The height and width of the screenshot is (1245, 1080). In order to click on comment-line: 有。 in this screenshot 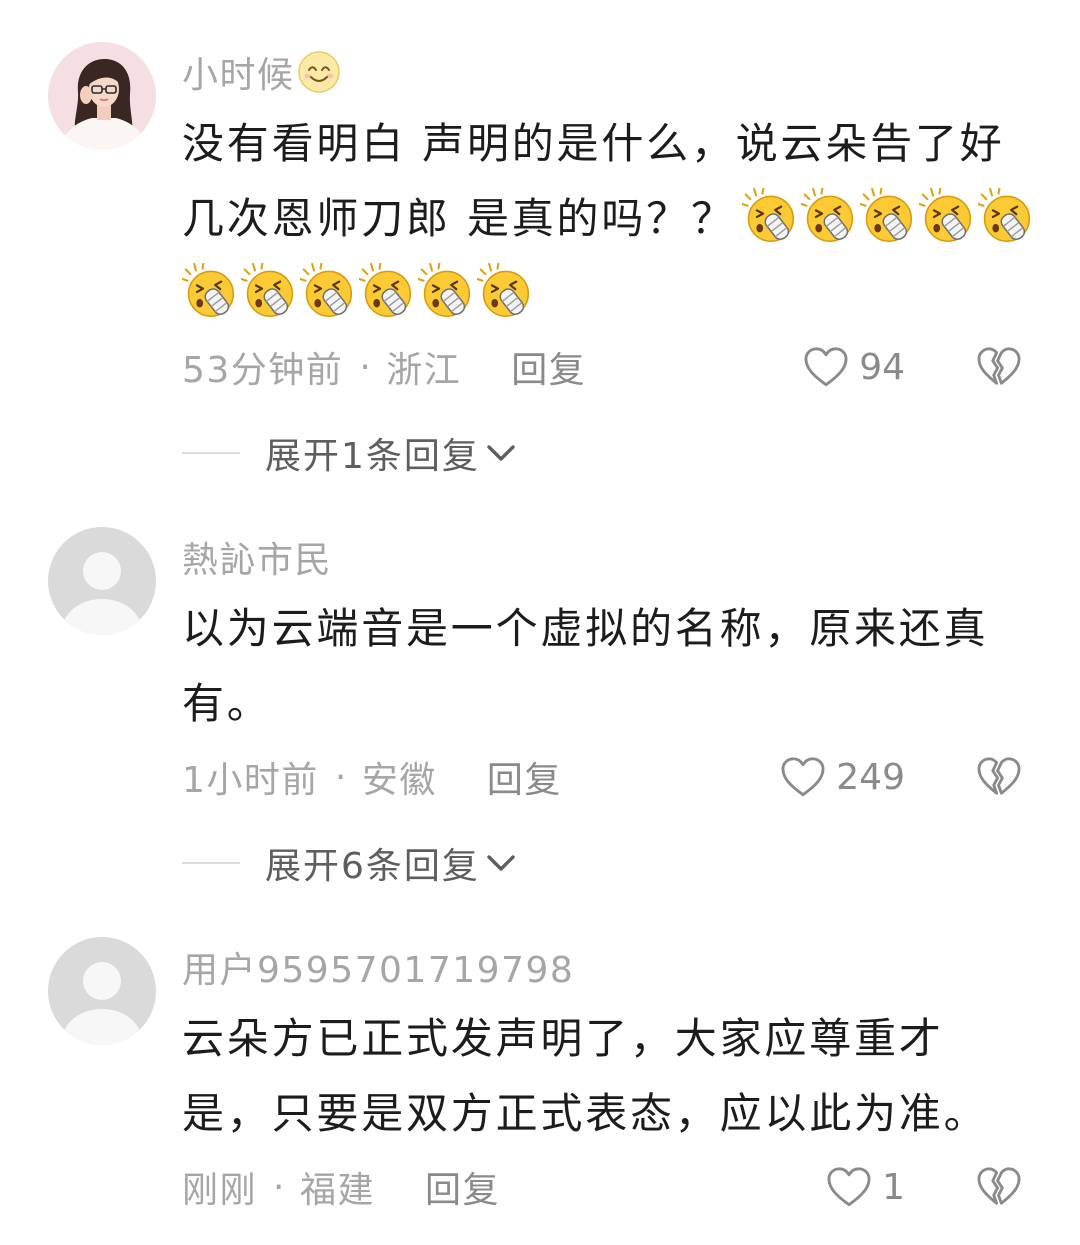, I will do `click(631, 700)`.